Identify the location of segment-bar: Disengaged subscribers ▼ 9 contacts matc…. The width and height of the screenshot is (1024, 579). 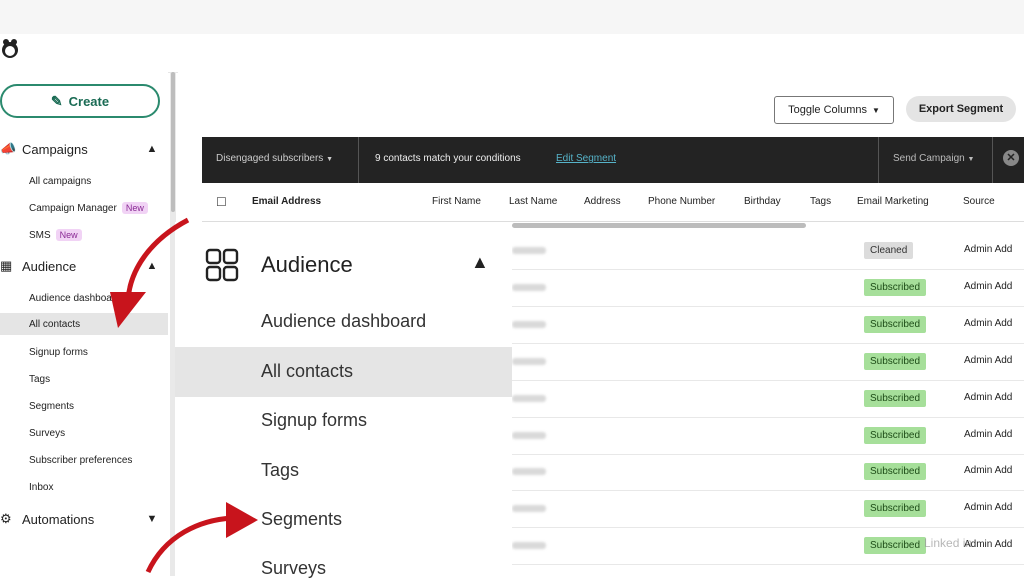
(613, 160).